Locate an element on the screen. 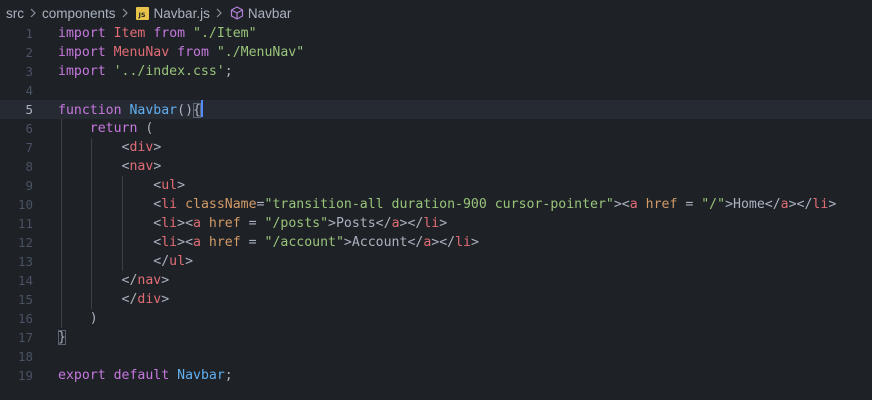 The image size is (872, 400). line-number: 5 is located at coordinates (29, 109).